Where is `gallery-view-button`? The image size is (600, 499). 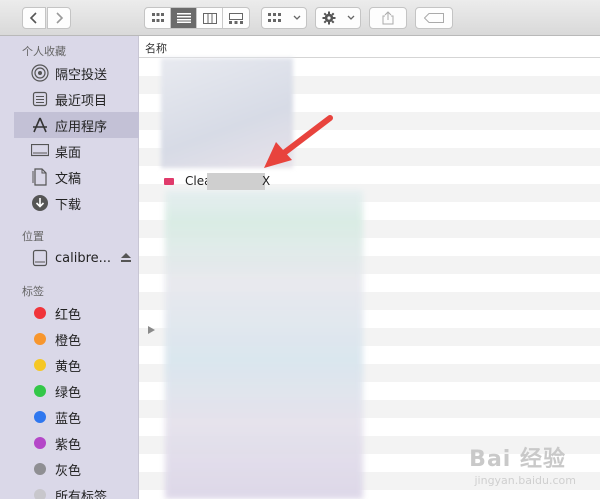 gallery-view-button is located at coordinates (236, 18).